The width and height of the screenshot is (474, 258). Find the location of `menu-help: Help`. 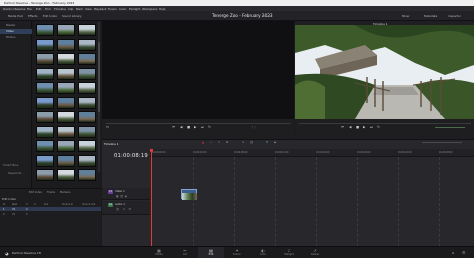

menu-help: Help is located at coordinates (162, 9).